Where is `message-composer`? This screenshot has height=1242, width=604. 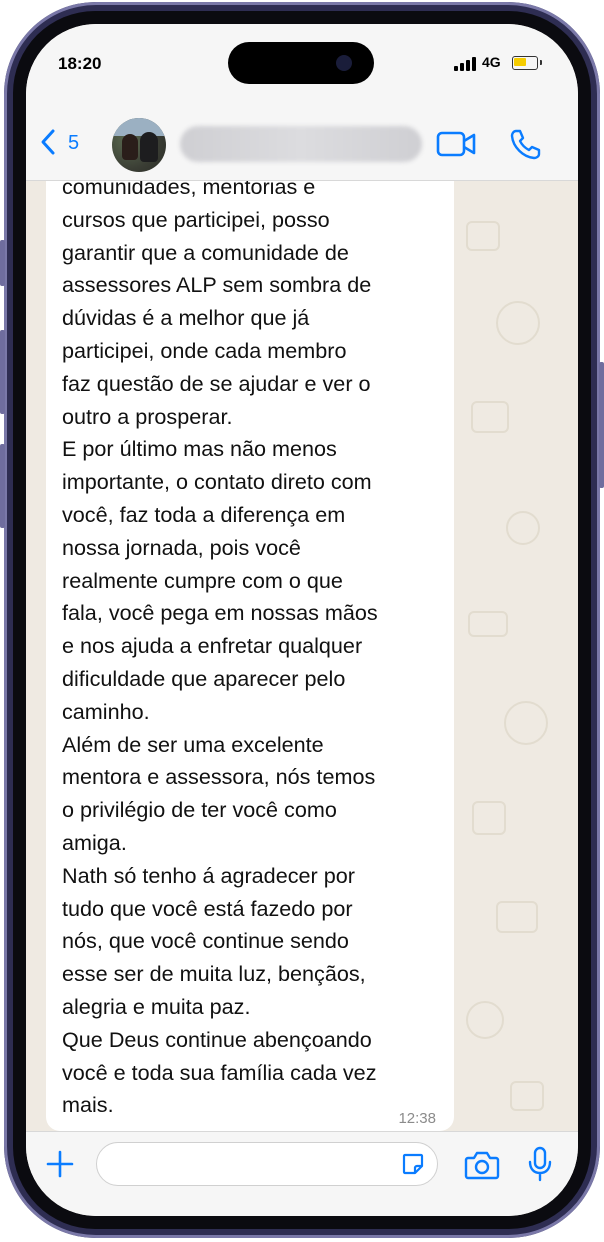 message-composer is located at coordinates (302, 1173).